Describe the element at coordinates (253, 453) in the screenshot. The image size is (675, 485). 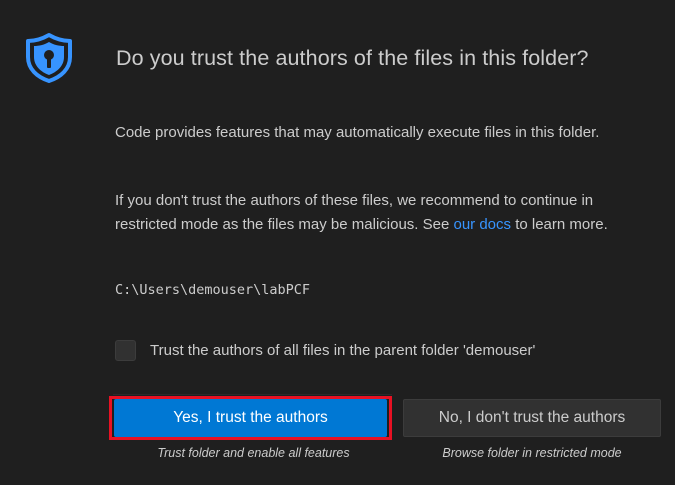
I see `trust-button-caption: Trust folder and enable all features` at that location.